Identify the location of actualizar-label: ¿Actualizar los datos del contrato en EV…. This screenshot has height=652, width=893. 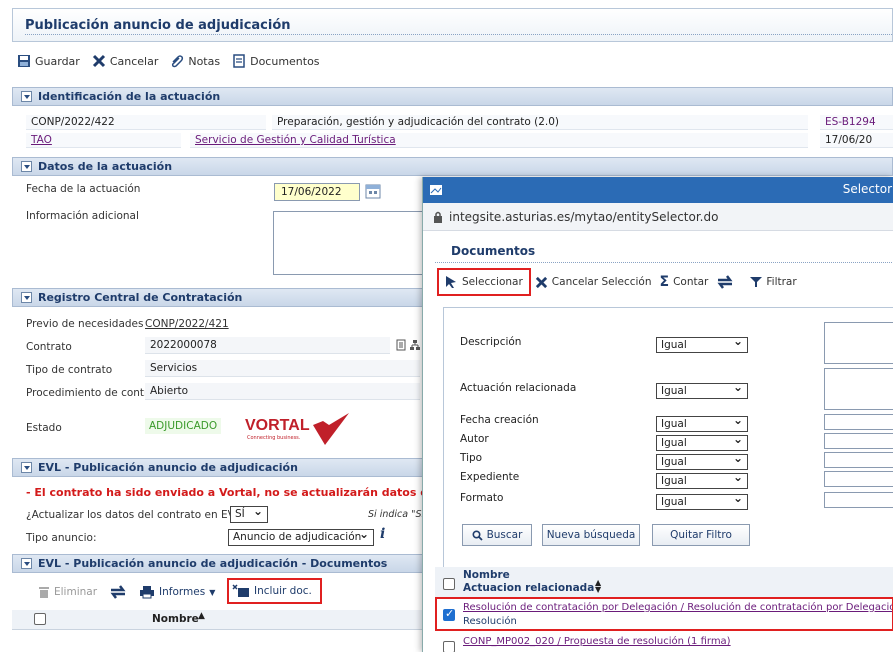
(138, 515).